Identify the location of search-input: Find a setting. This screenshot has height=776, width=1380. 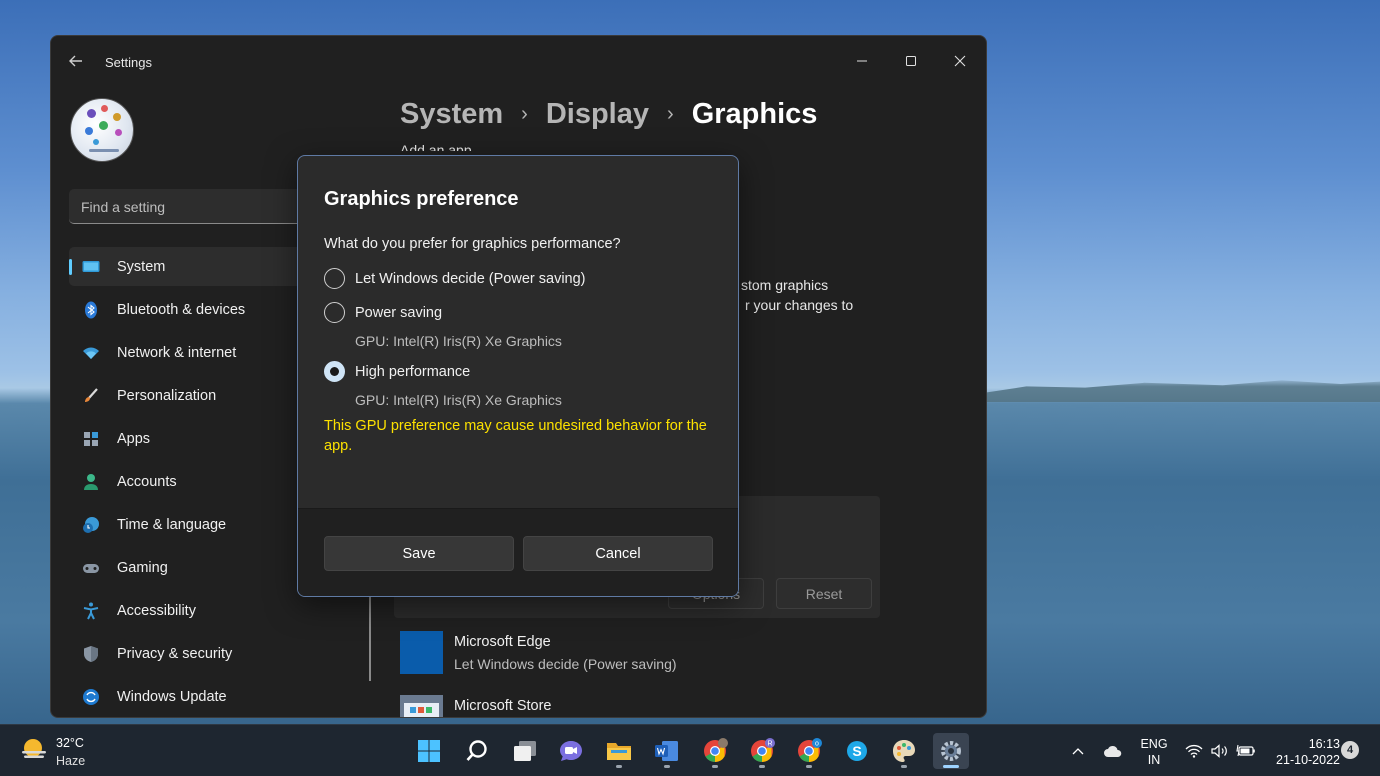
(186, 206).